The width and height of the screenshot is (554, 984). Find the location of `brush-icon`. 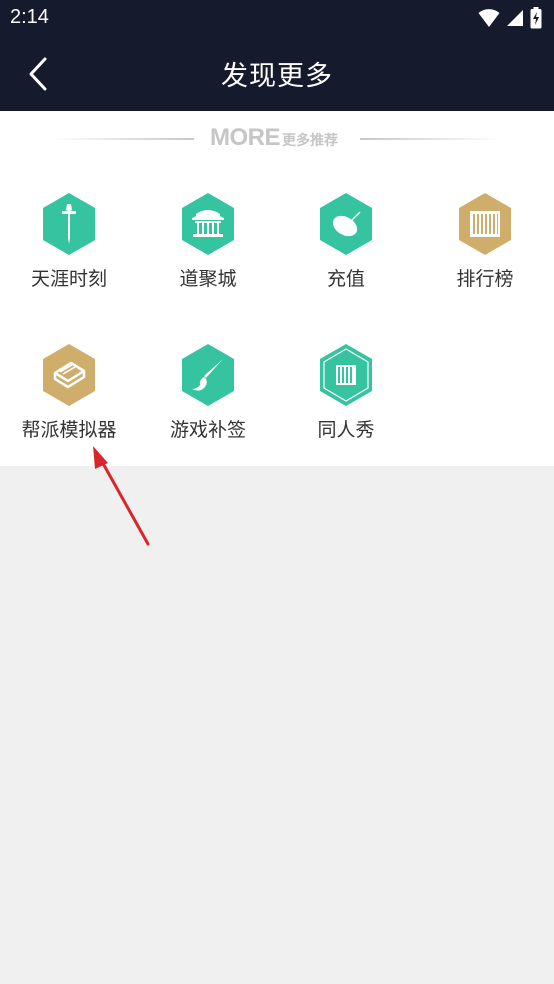

brush-icon is located at coordinates (208, 375).